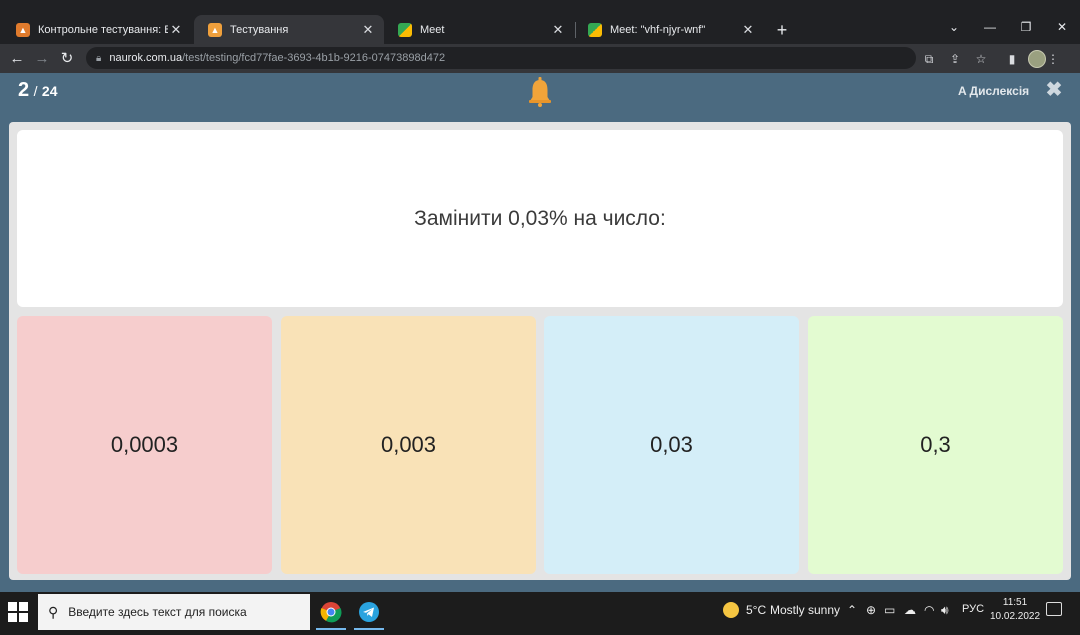  Describe the element at coordinates (479, 29) in the screenshot. I see `tab-meet: Meet ✕` at that location.